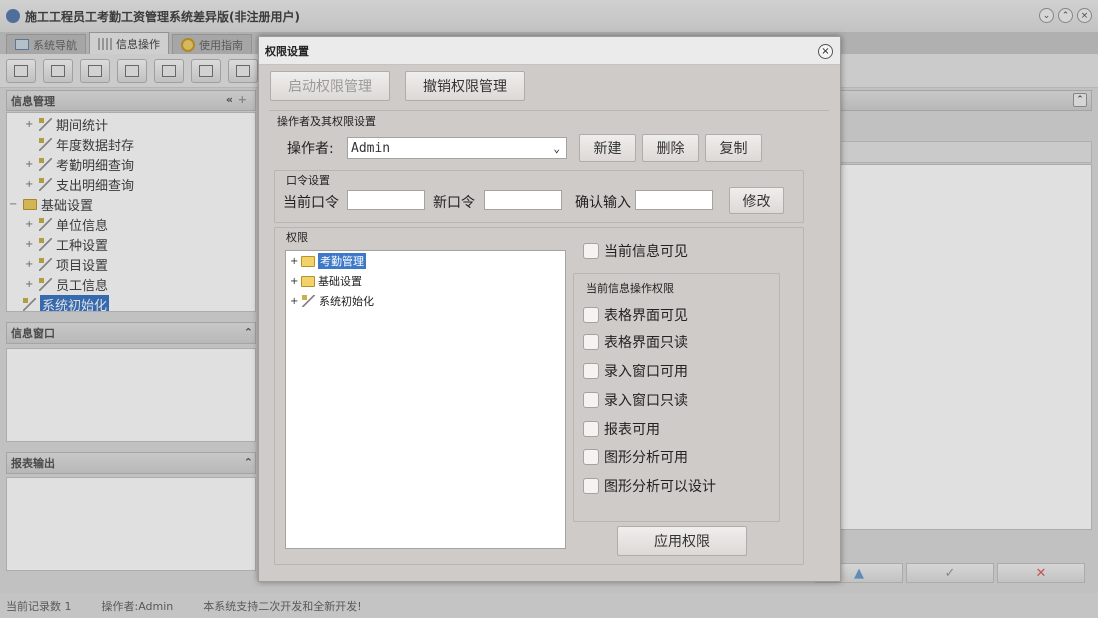  I want to click on perm-tree-node: + 基础设置, so click(326, 281).